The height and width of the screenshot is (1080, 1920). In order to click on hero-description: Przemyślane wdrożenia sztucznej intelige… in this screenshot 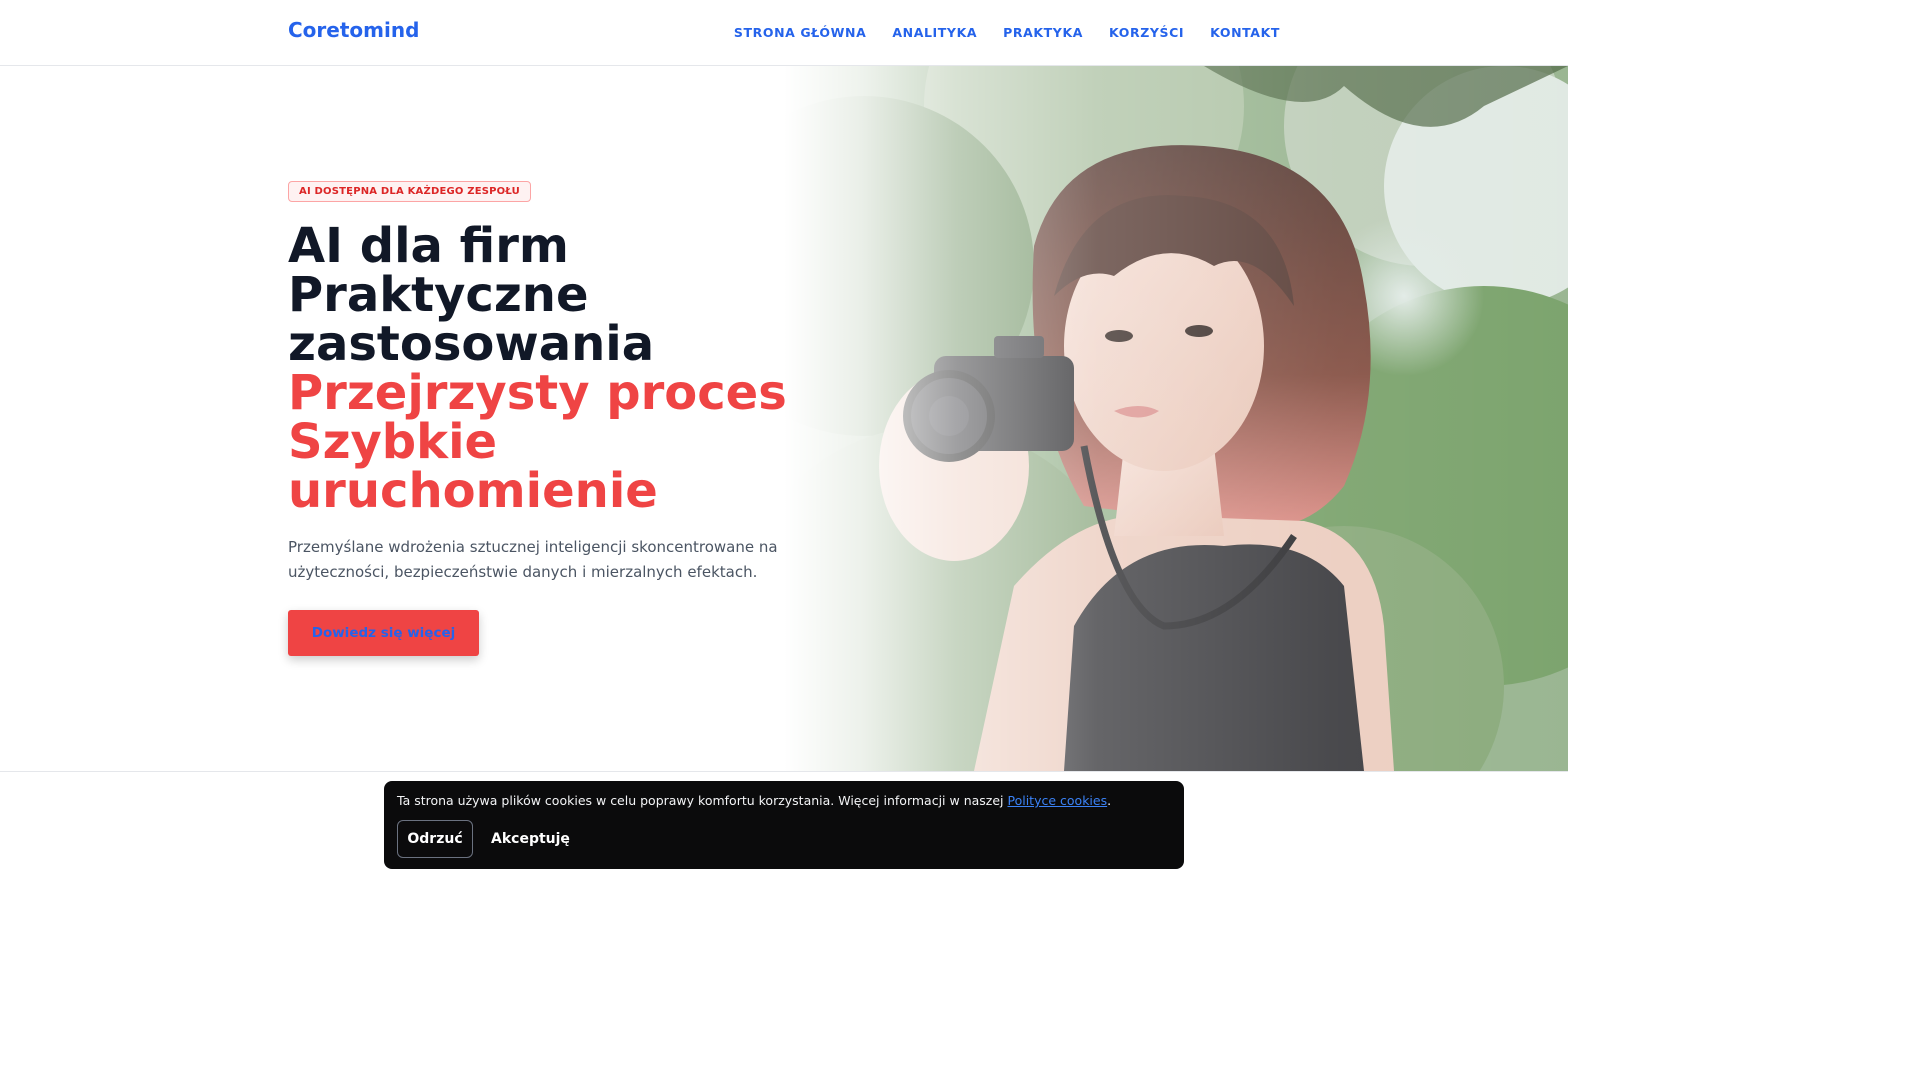, I will do `click(533, 559)`.